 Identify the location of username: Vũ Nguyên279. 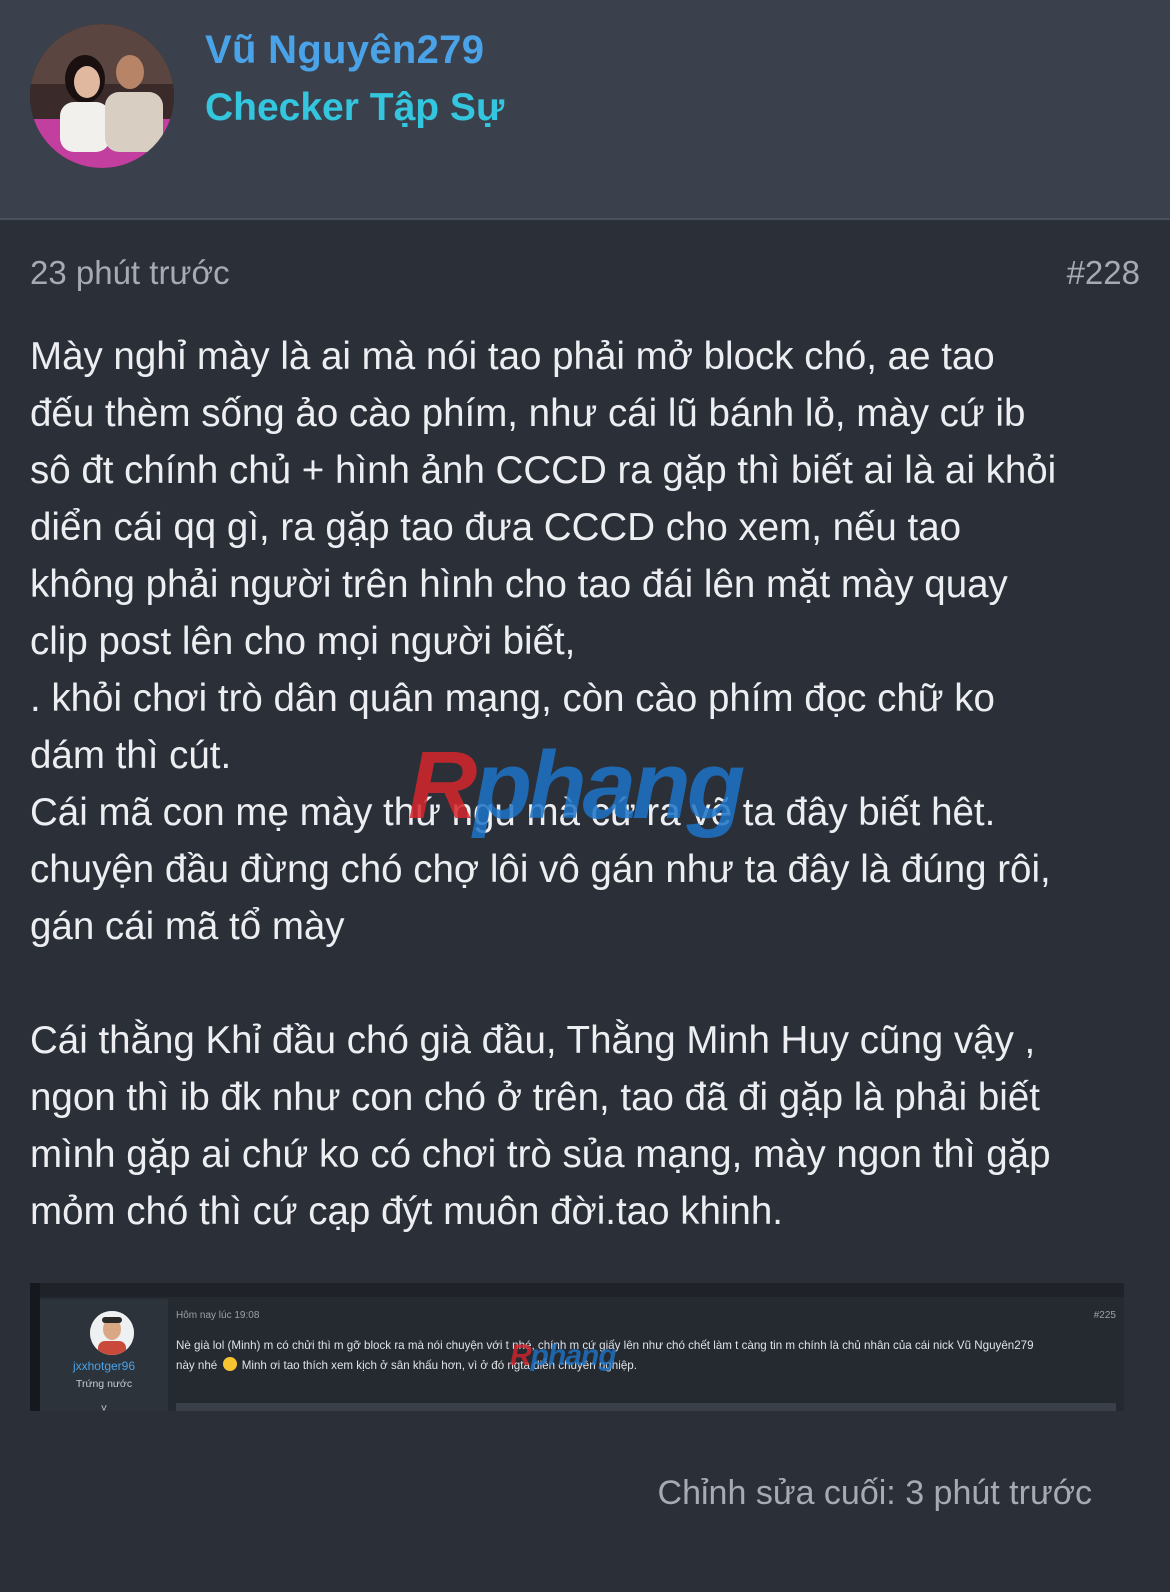
(344, 50).